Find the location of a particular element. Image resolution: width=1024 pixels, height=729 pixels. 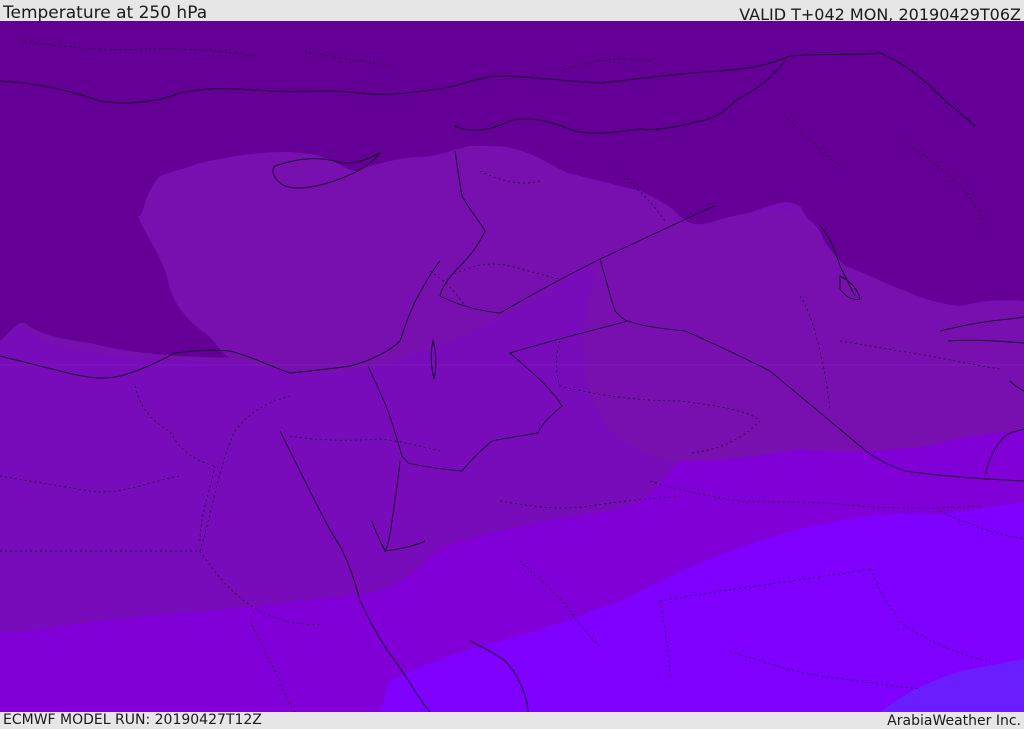

credit-label: ArabiaWeather Inc. is located at coordinates (954, 721).